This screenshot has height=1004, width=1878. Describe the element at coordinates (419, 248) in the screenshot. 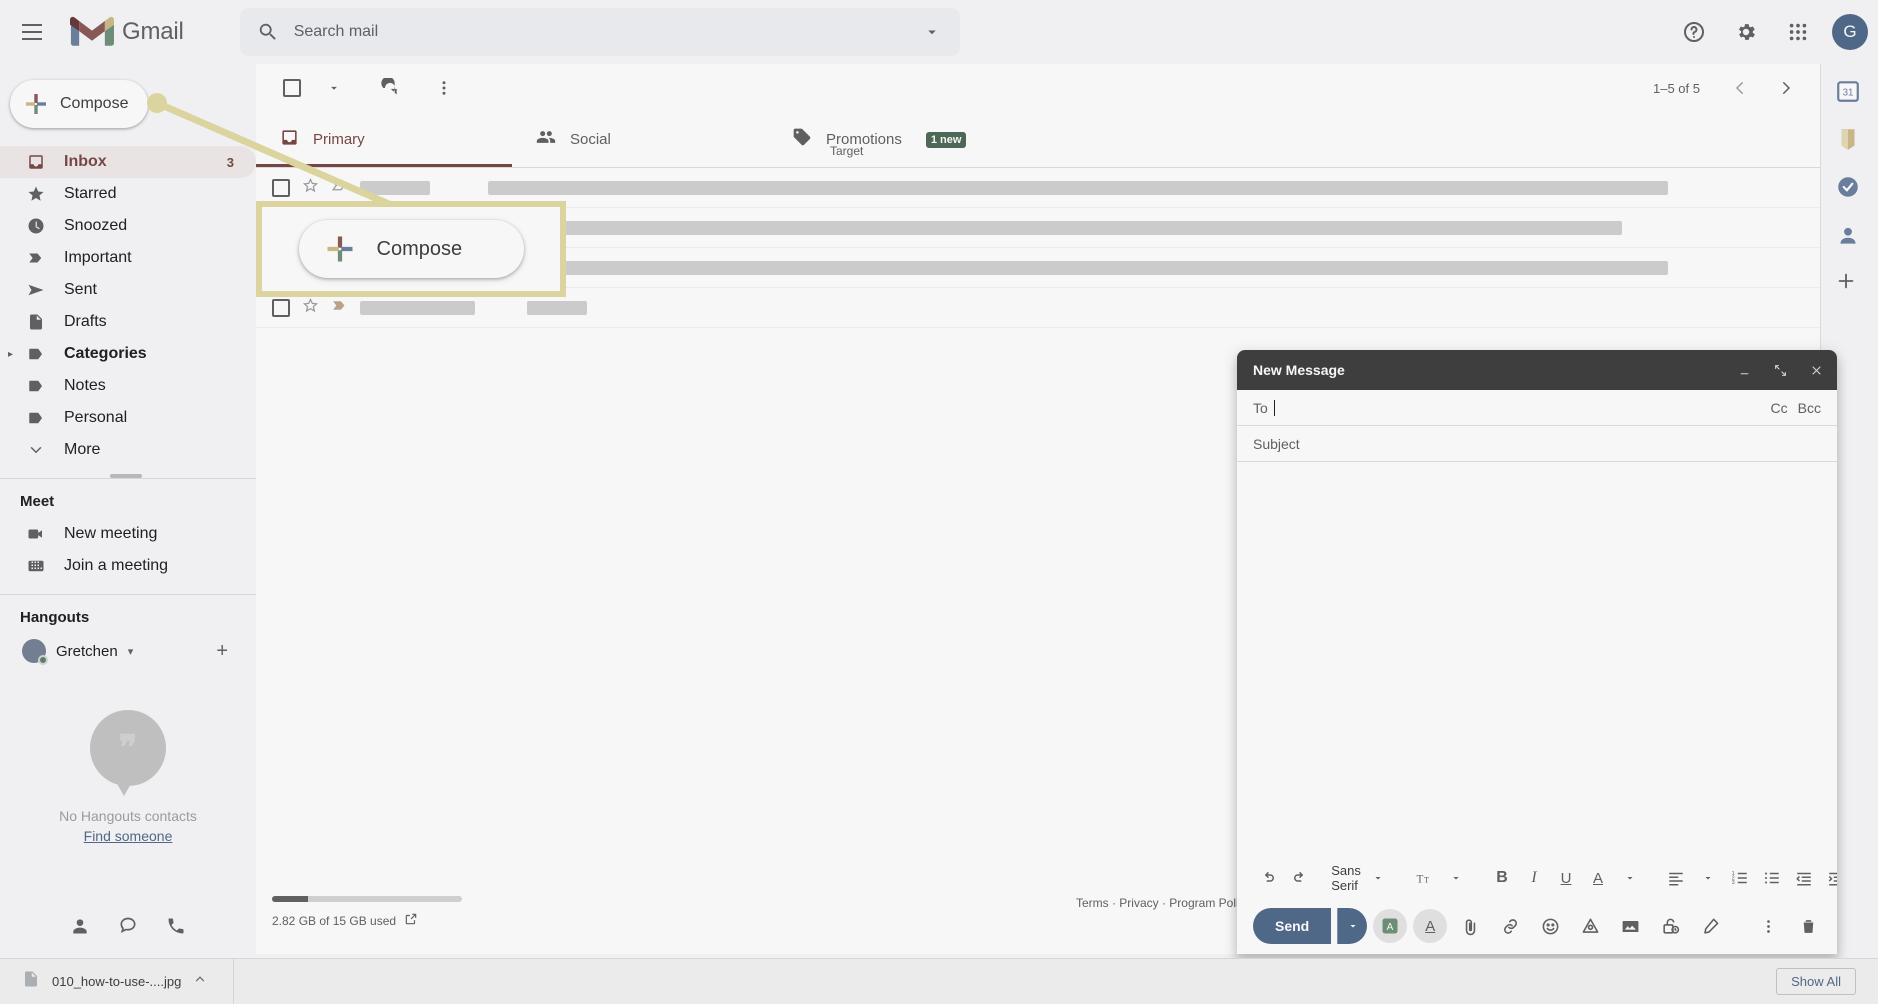

I see `callout-compose-label: Compose` at that location.